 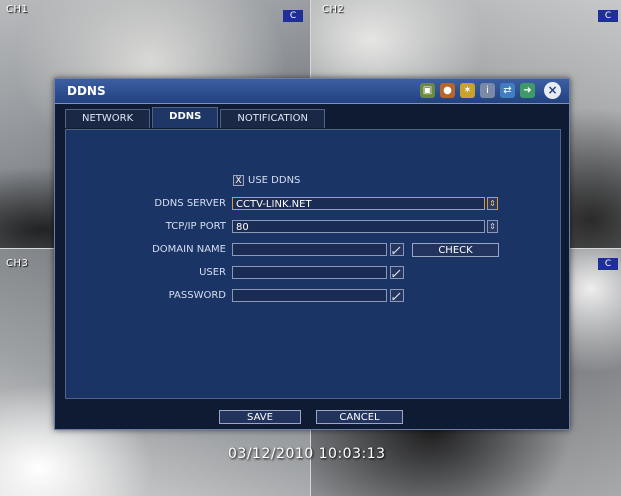 I want to click on channel-status-badge-ch2: C, so click(x=608, y=16).